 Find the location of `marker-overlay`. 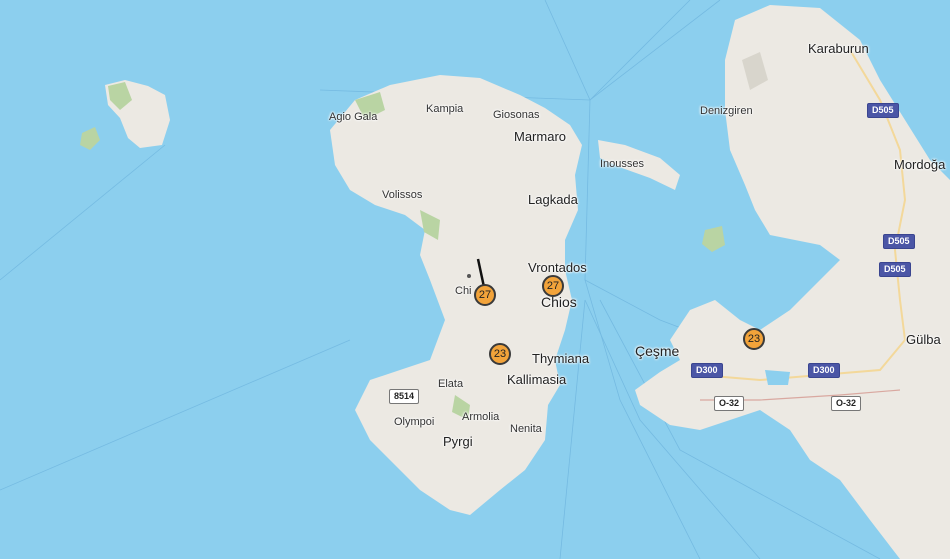

marker-overlay is located at coordinates (476, 273).